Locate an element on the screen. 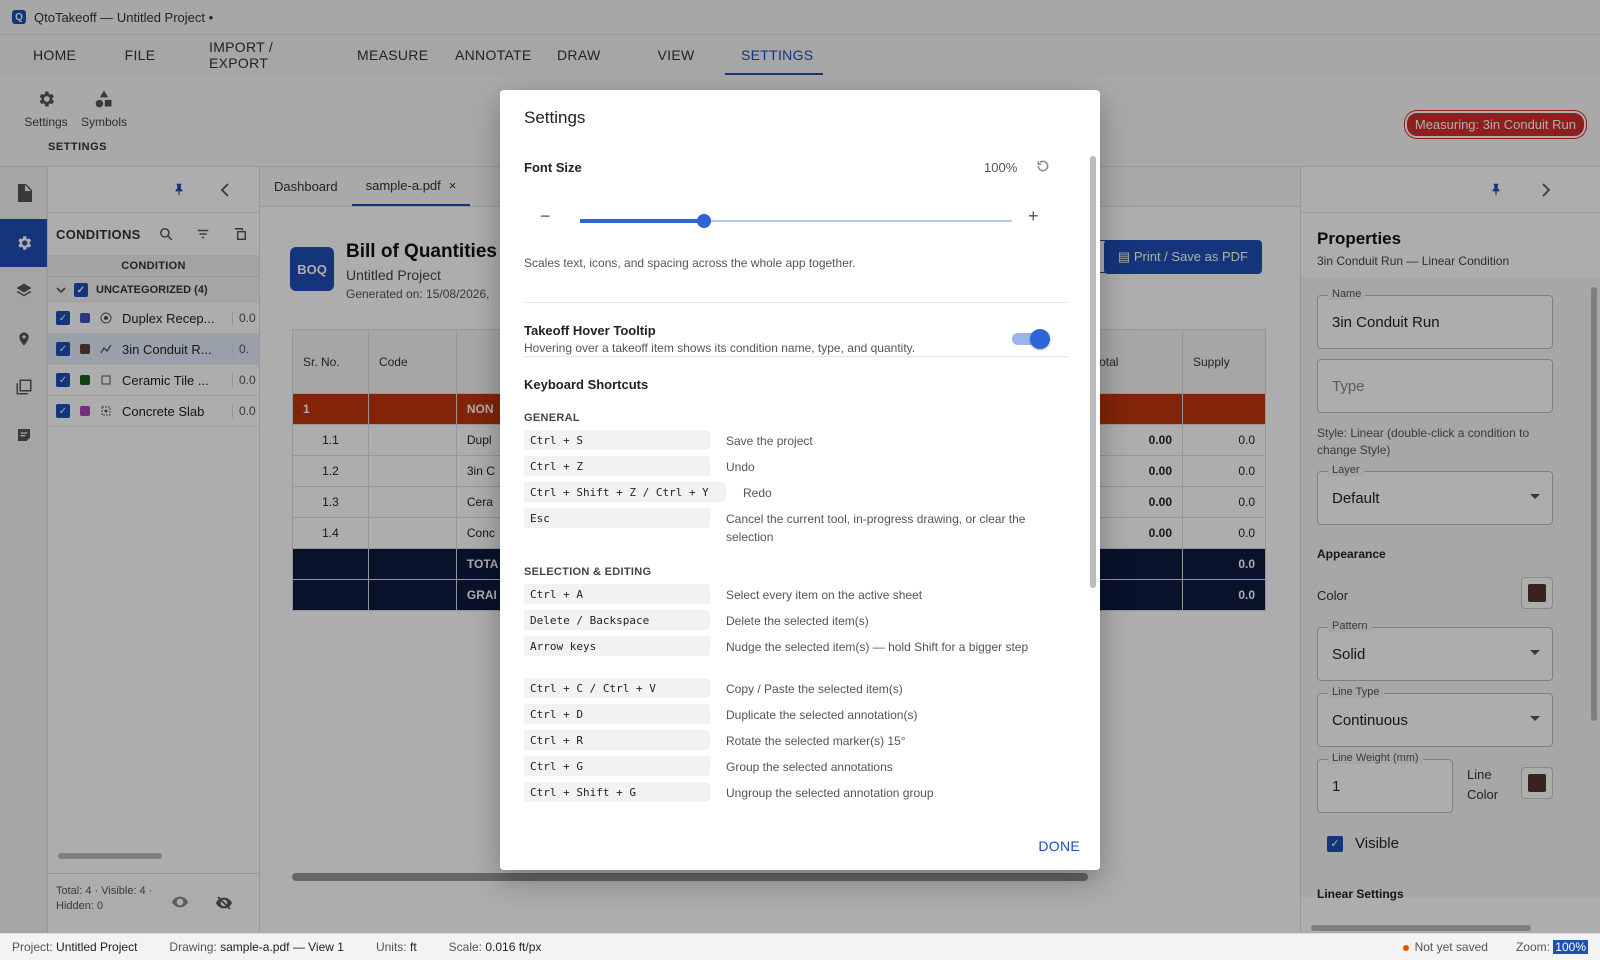  shortcut-description: Redo is located at coordinates (757, 493).